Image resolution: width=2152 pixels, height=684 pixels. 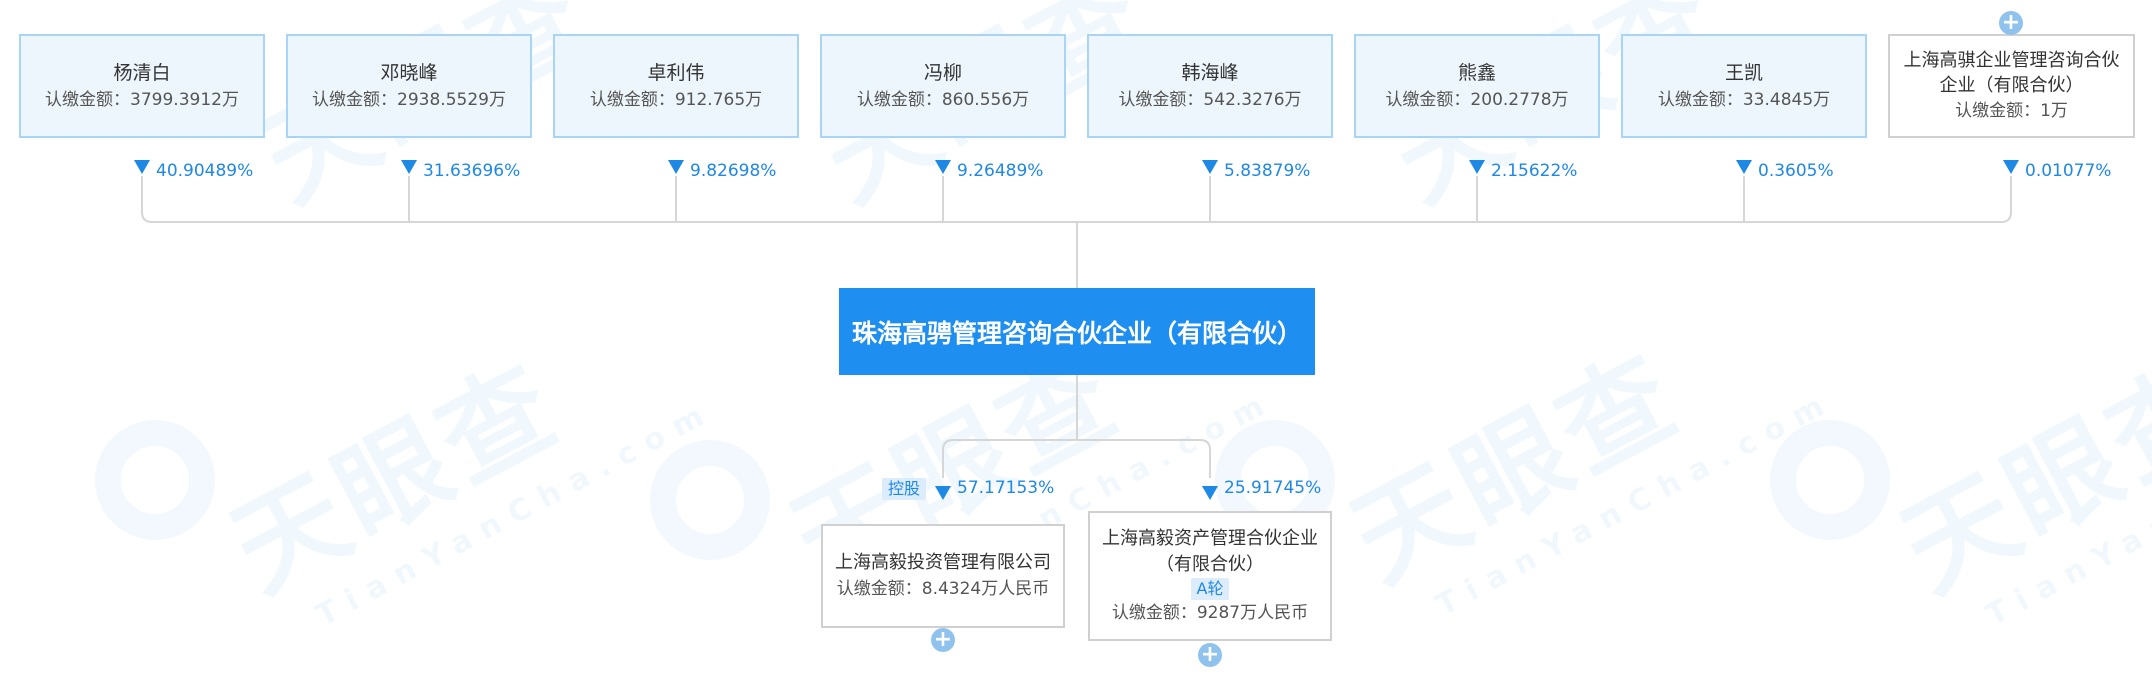 What do you see at coordinates (1210, 100) in the screenshot?
I see `shareholder-amount: 认缴金额：542.3276万` at bounding box center [1210, 100].